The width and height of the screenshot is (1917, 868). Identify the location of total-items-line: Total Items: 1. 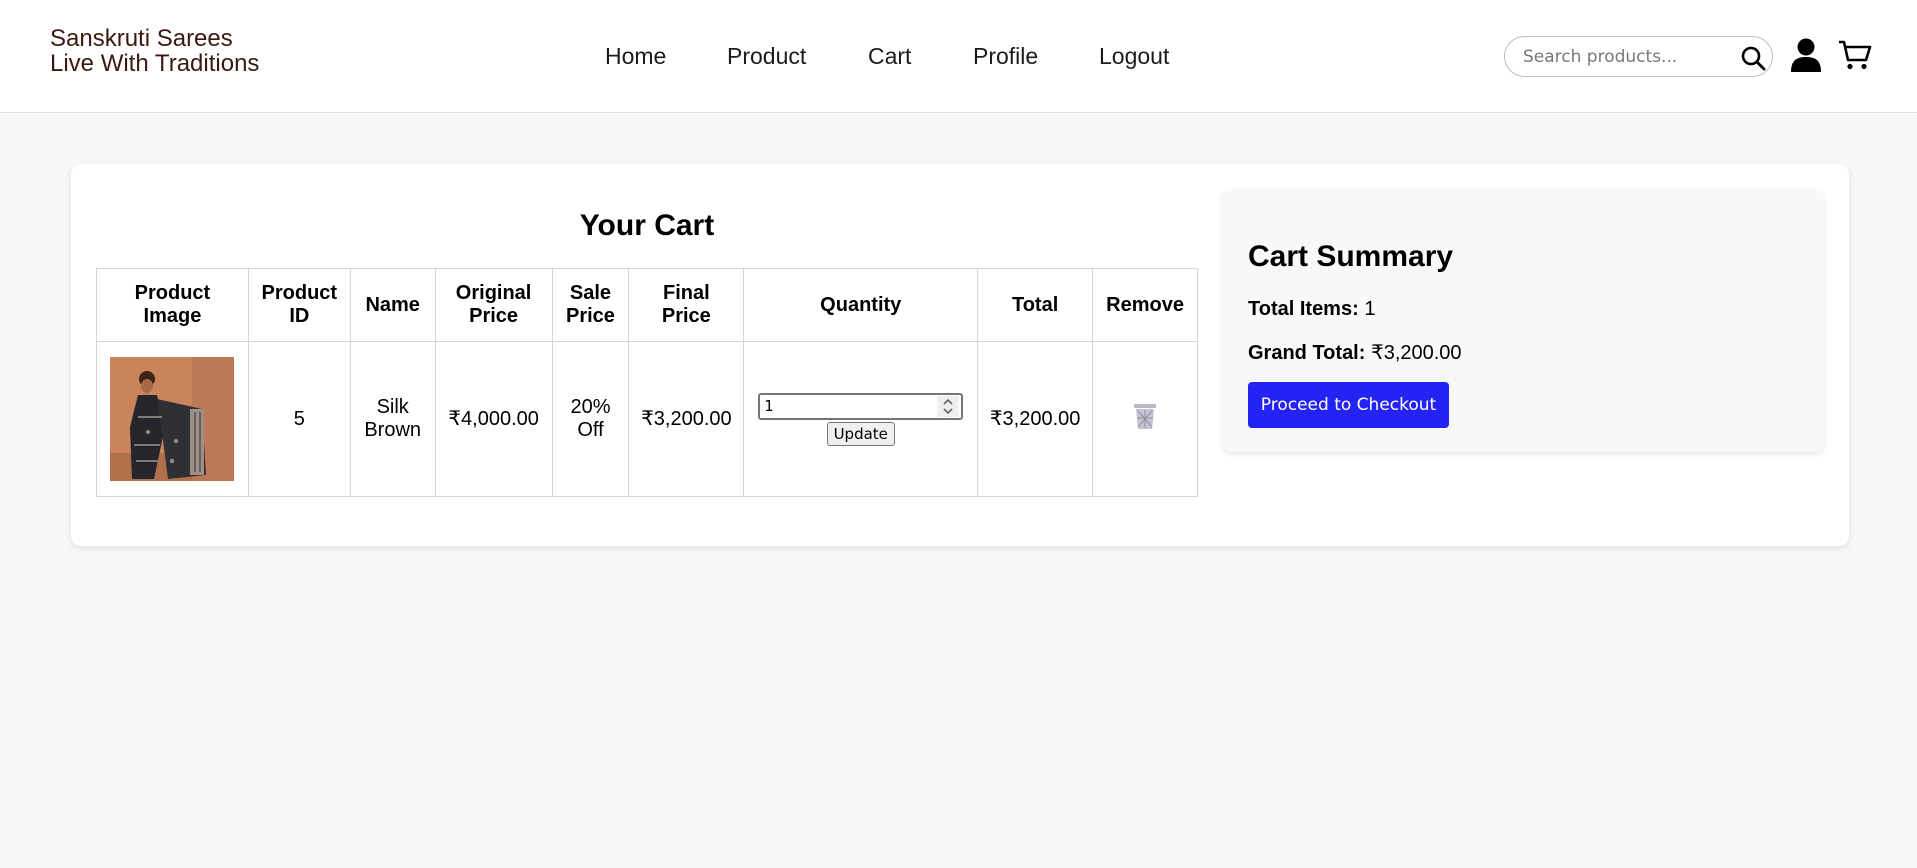
(1311, 309).